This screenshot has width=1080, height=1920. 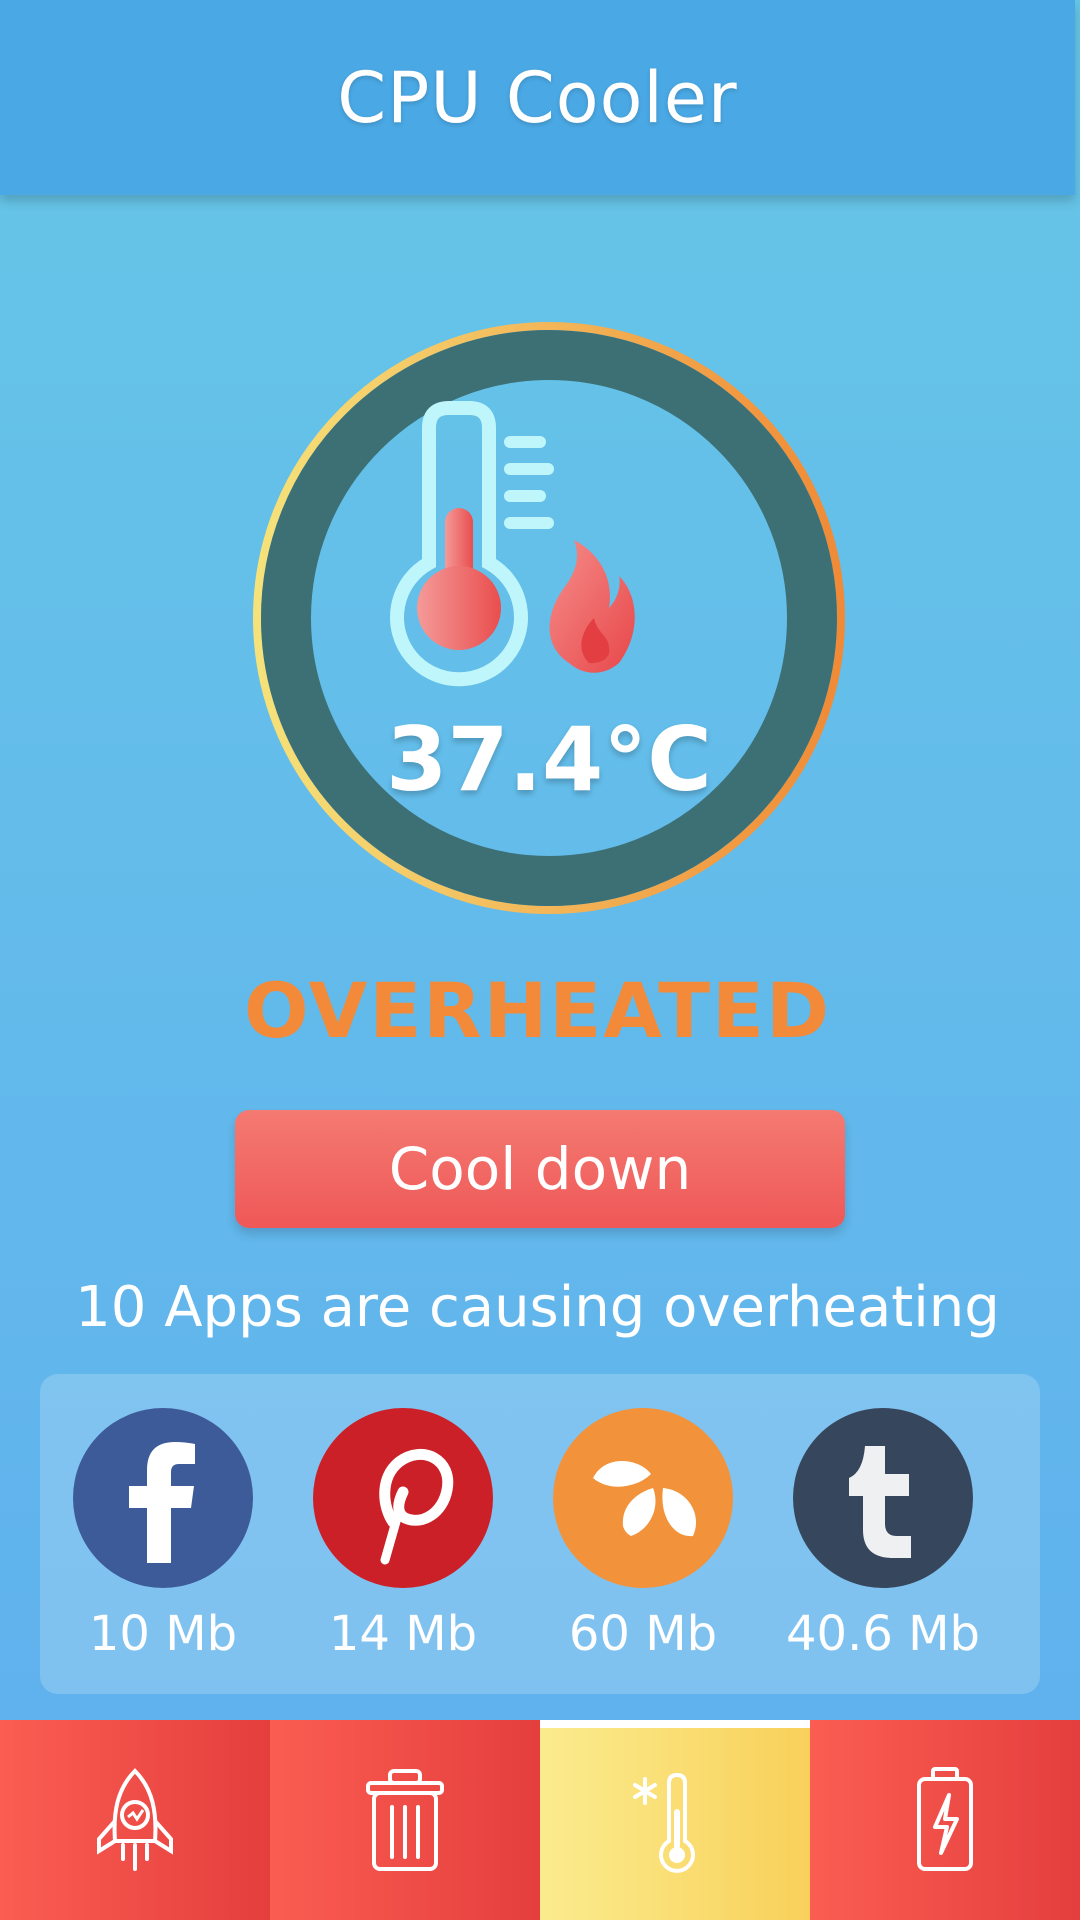 I want to click on app-bar: CPU Cooler, so click(x=537, y=97).